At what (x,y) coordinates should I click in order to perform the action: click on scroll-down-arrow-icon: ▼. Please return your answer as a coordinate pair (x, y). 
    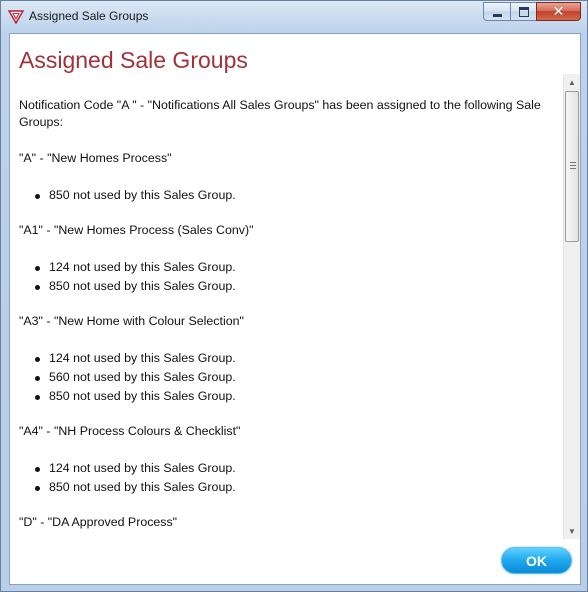
    Looking at the image, I should click on (572, 531).